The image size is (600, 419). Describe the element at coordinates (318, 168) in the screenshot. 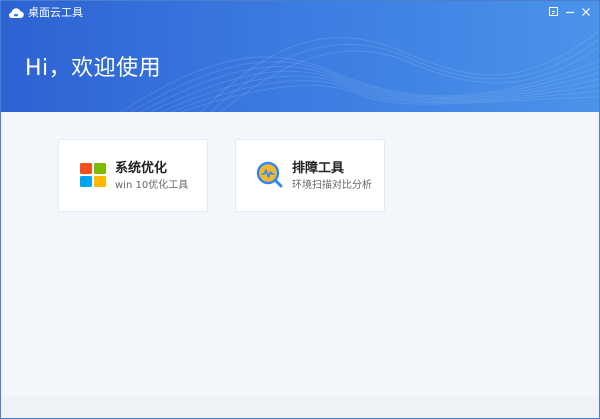

I see `card-title: 排障工具` at that location.